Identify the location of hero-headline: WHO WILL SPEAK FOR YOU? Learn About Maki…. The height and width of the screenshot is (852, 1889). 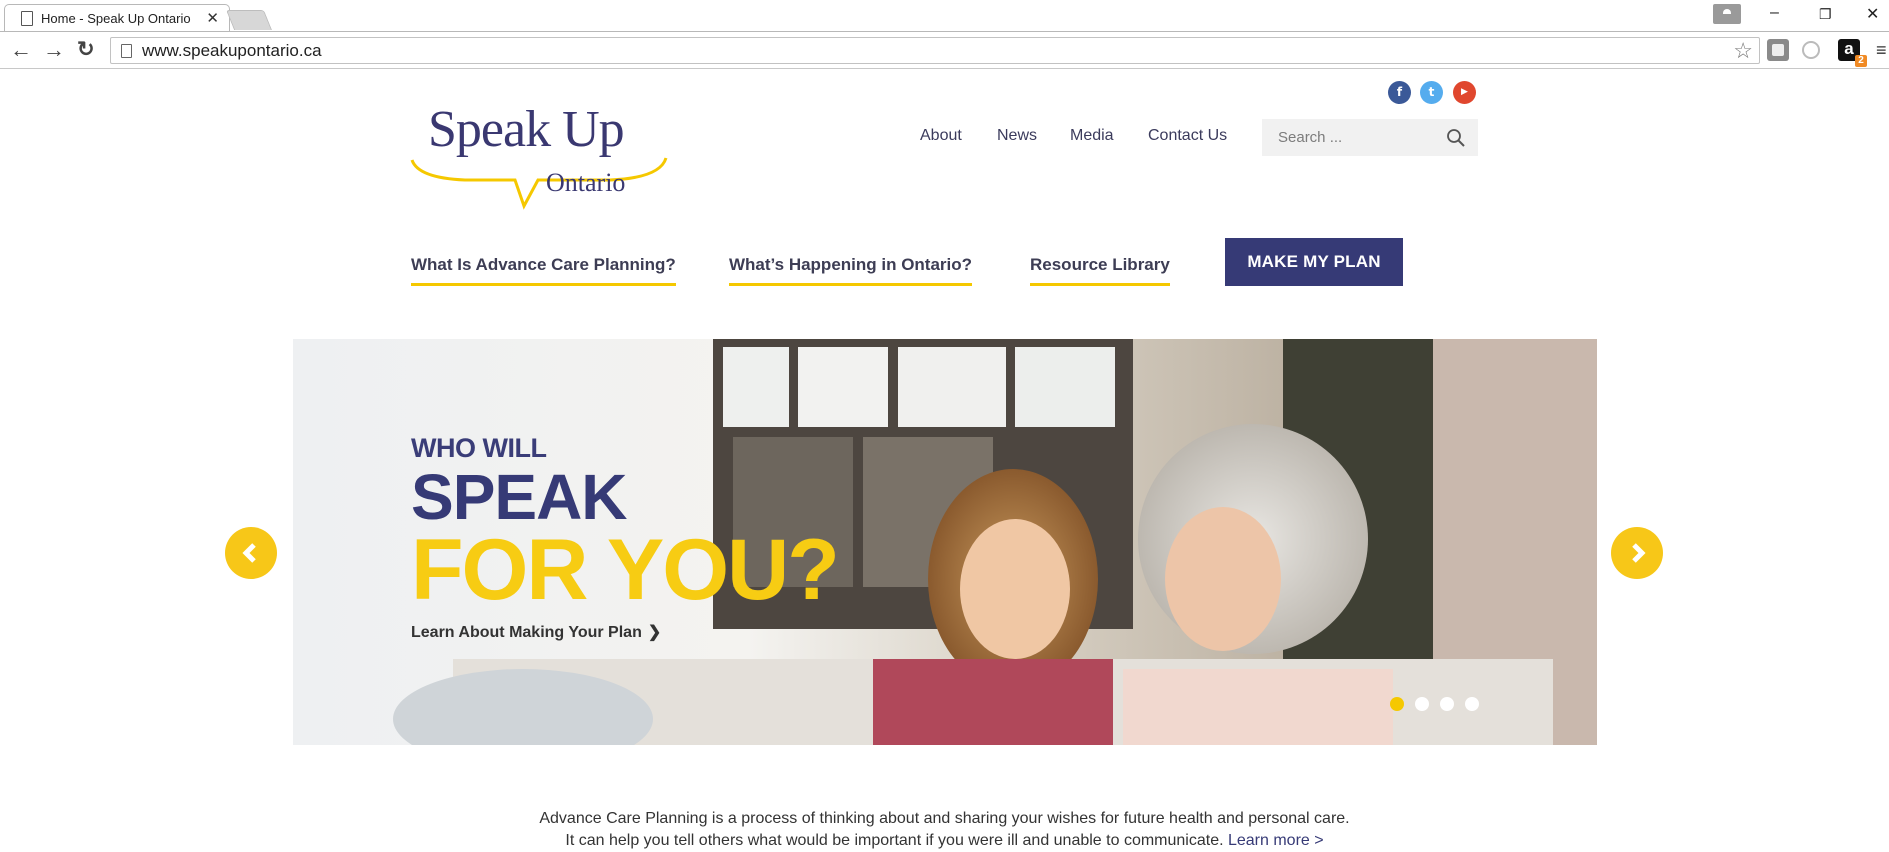
(625, 537).